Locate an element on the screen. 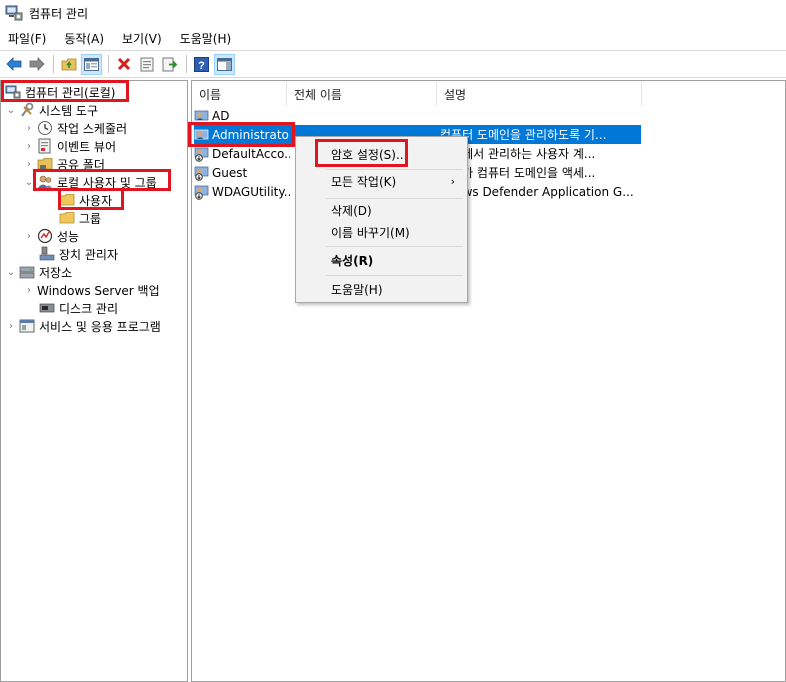 The image size is (786, 682). tree-item-users: 사용자 is located at coordinates (85, 200).